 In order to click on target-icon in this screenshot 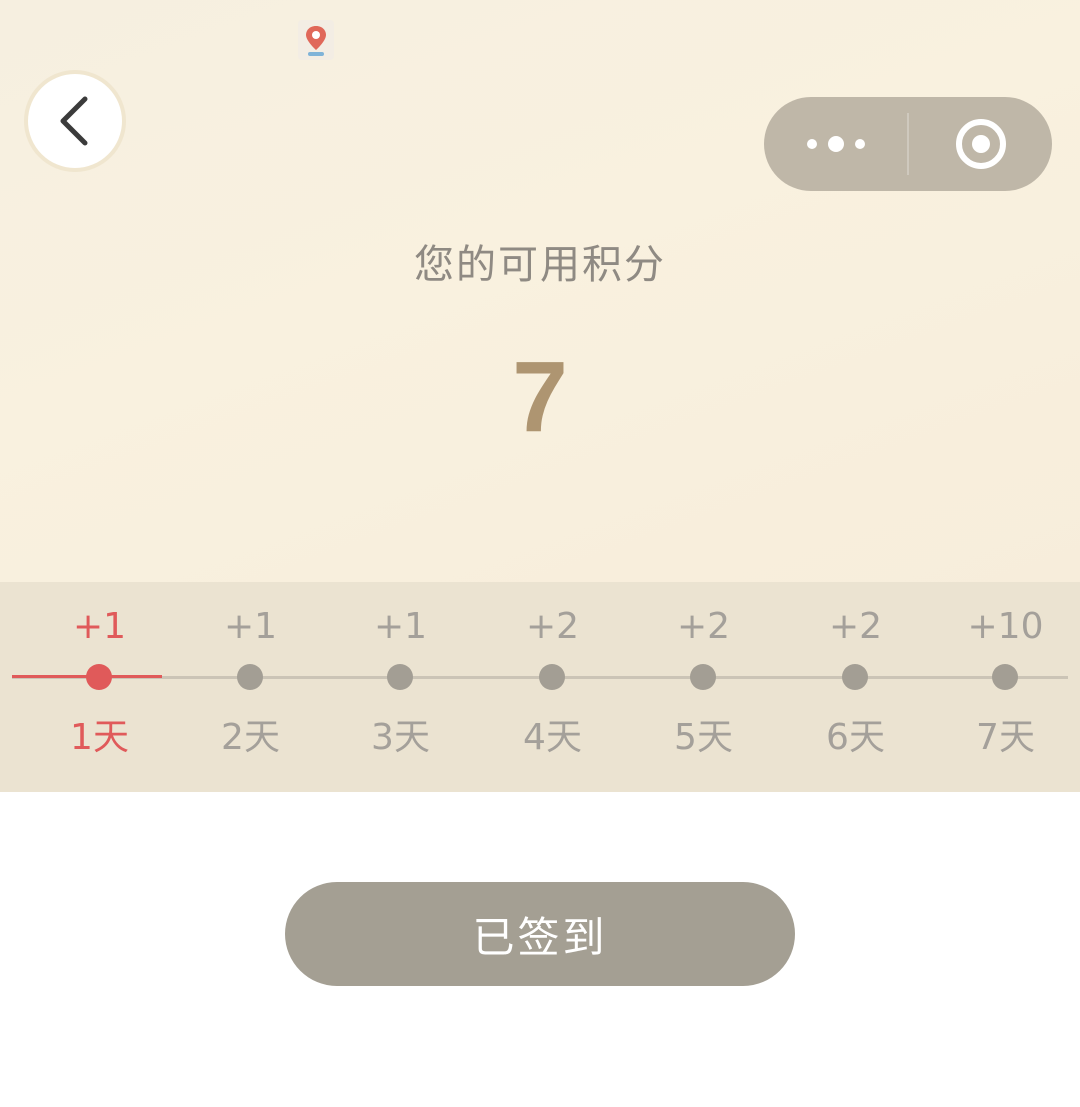, I will do `click(980, 144)`.